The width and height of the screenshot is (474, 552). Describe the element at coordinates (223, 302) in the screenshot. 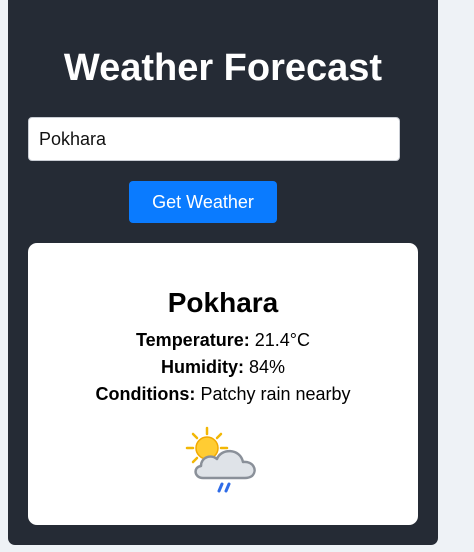

I see `result-city-name: Pokhara` at that location.